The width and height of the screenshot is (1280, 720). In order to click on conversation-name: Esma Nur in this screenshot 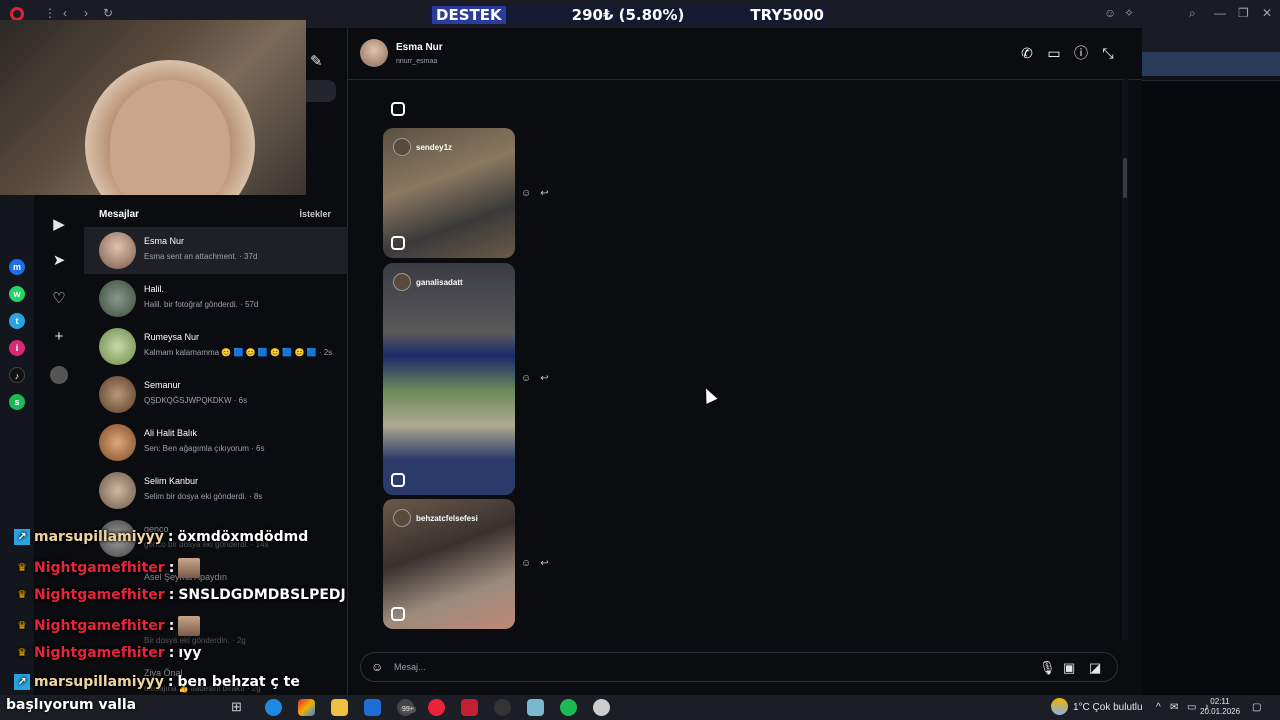, I will do `click(164, 241)`.